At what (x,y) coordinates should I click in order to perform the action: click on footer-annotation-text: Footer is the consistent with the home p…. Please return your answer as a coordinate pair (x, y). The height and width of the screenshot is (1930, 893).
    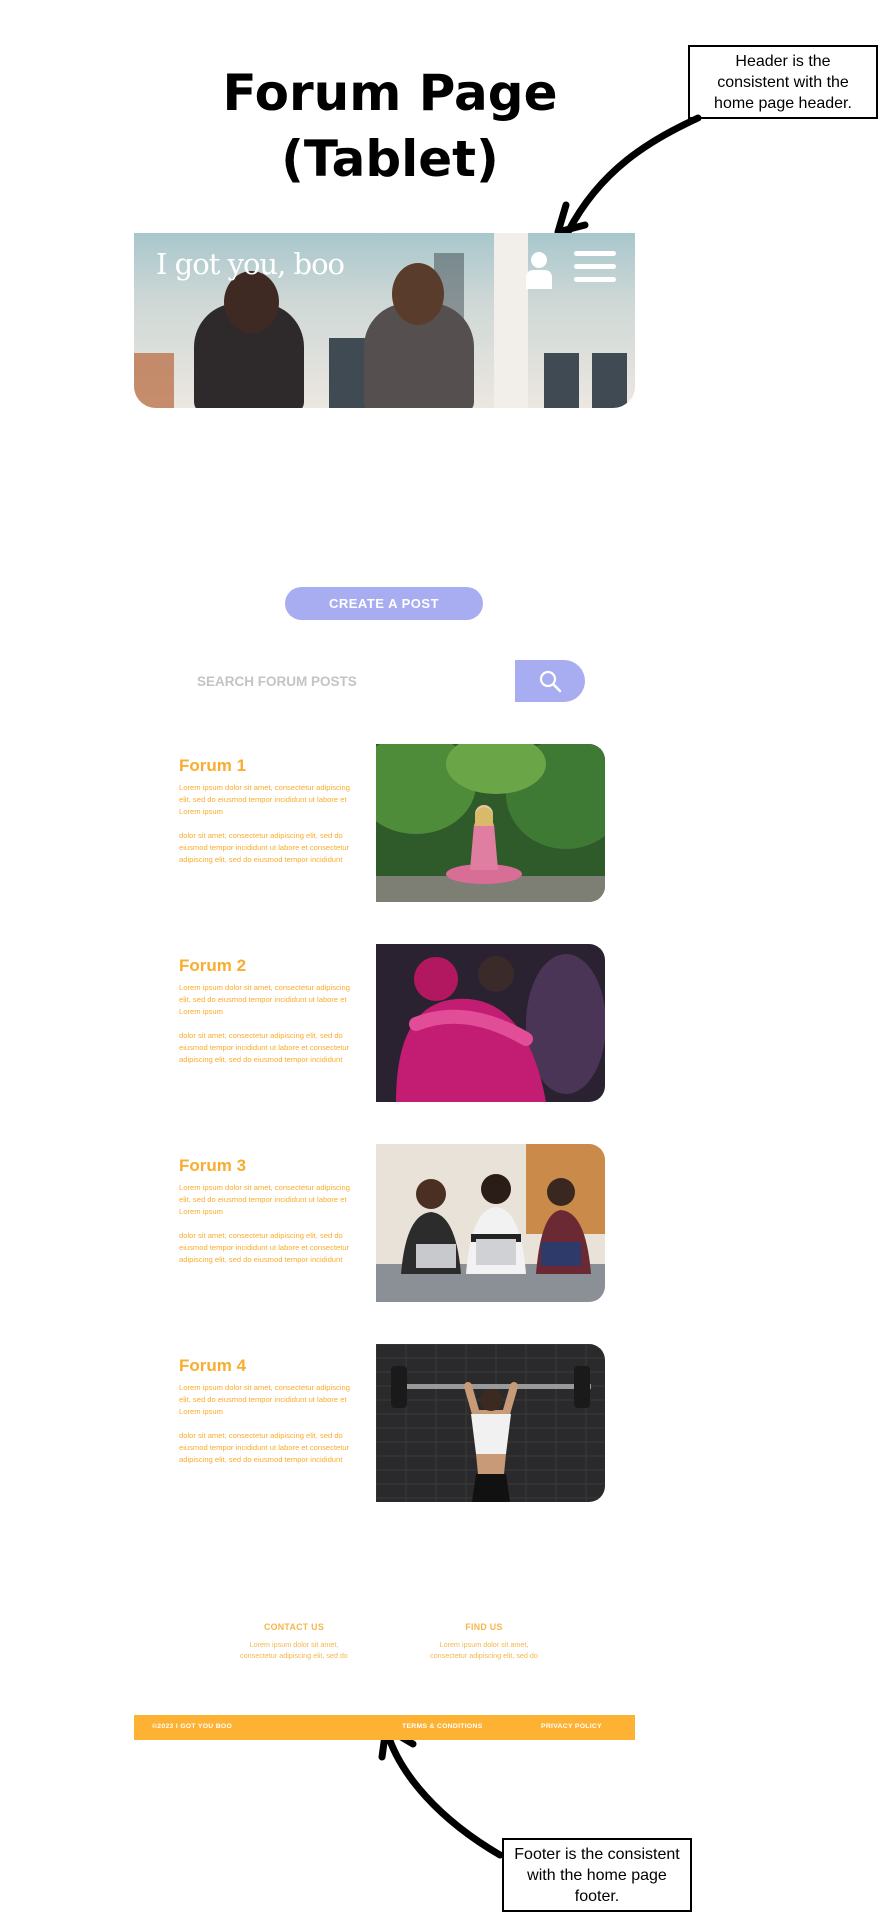
    Looking at the image, I should click on (597, 1875).